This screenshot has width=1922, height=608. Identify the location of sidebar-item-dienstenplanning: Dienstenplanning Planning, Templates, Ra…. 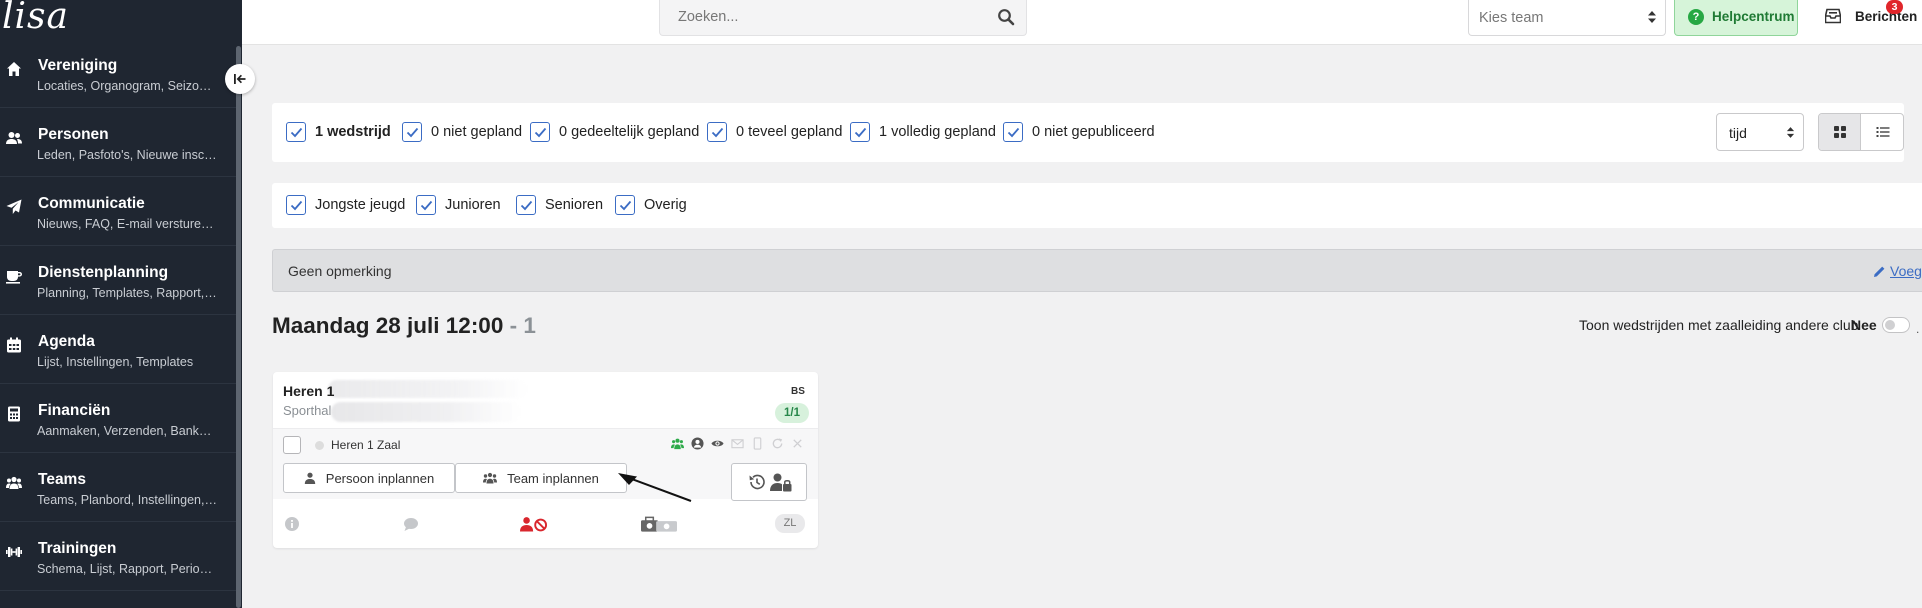
(118, 281).